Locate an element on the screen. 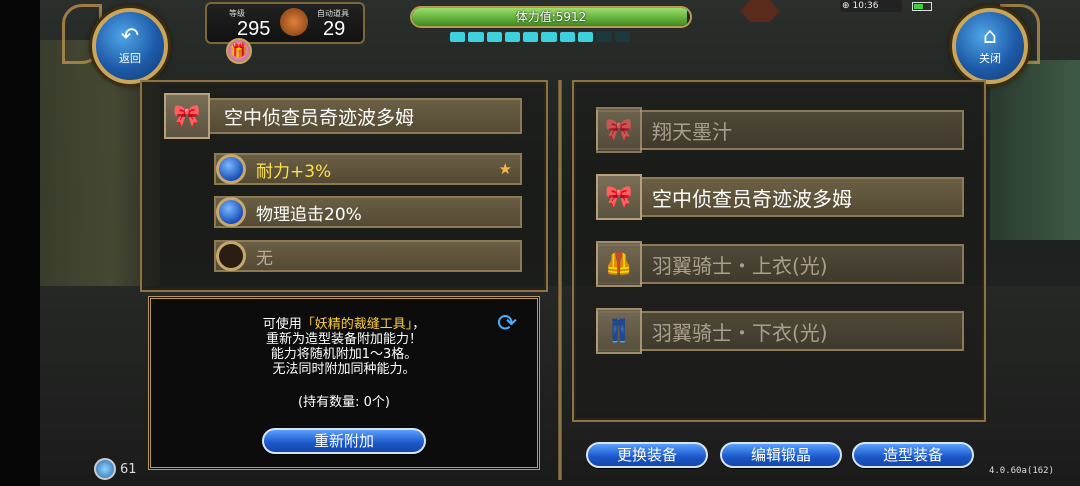 Image resolution: width=1080 pixels, height=486 pixels. equipment-item-4: 羽翼骑士・下衣(光) is located at coordinates (780, 331).